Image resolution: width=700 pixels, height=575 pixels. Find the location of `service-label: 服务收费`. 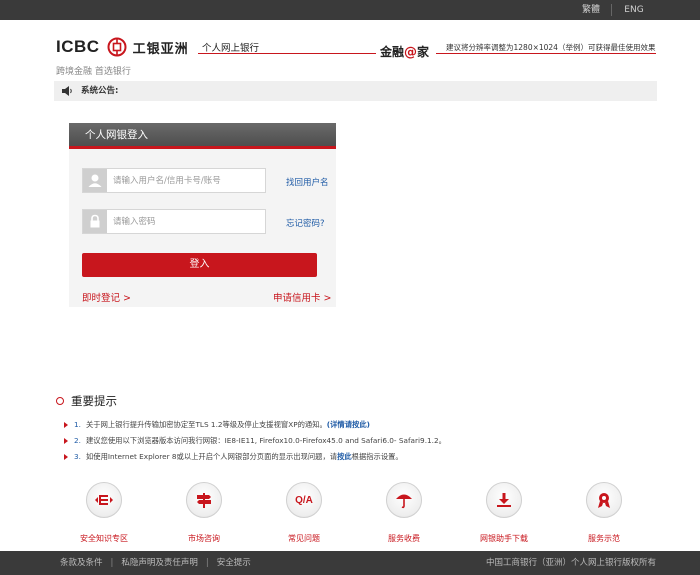

service-label: 服务收费 is located at coordinates (404, 538).